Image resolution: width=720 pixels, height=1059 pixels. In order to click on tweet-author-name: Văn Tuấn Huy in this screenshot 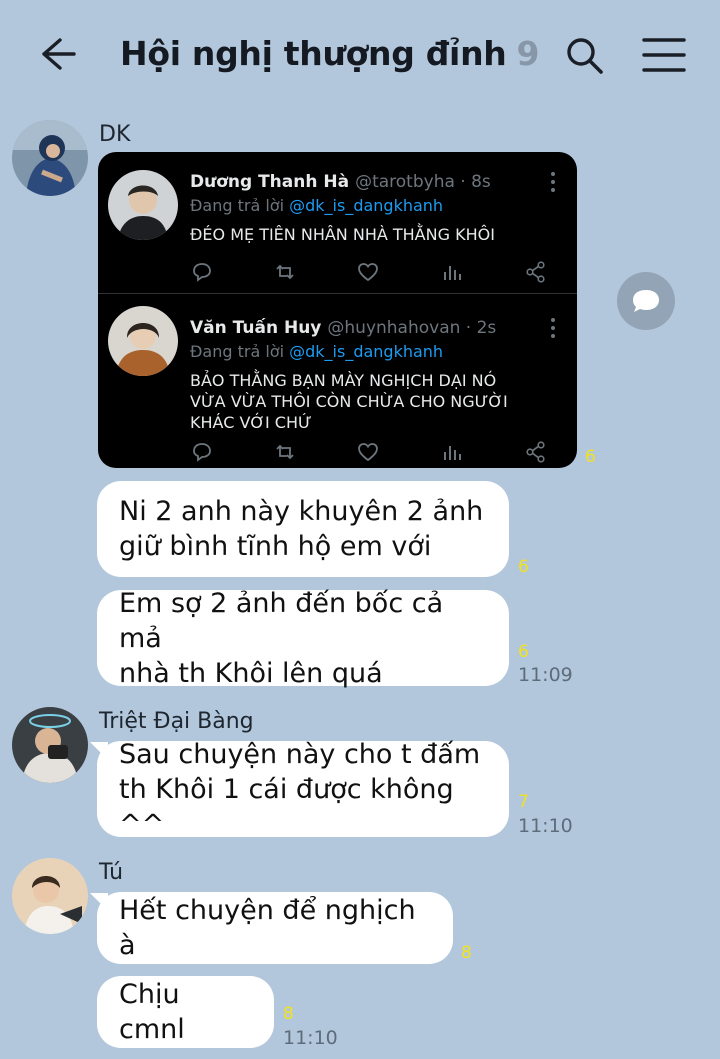, I will do `click(256, 328)`.